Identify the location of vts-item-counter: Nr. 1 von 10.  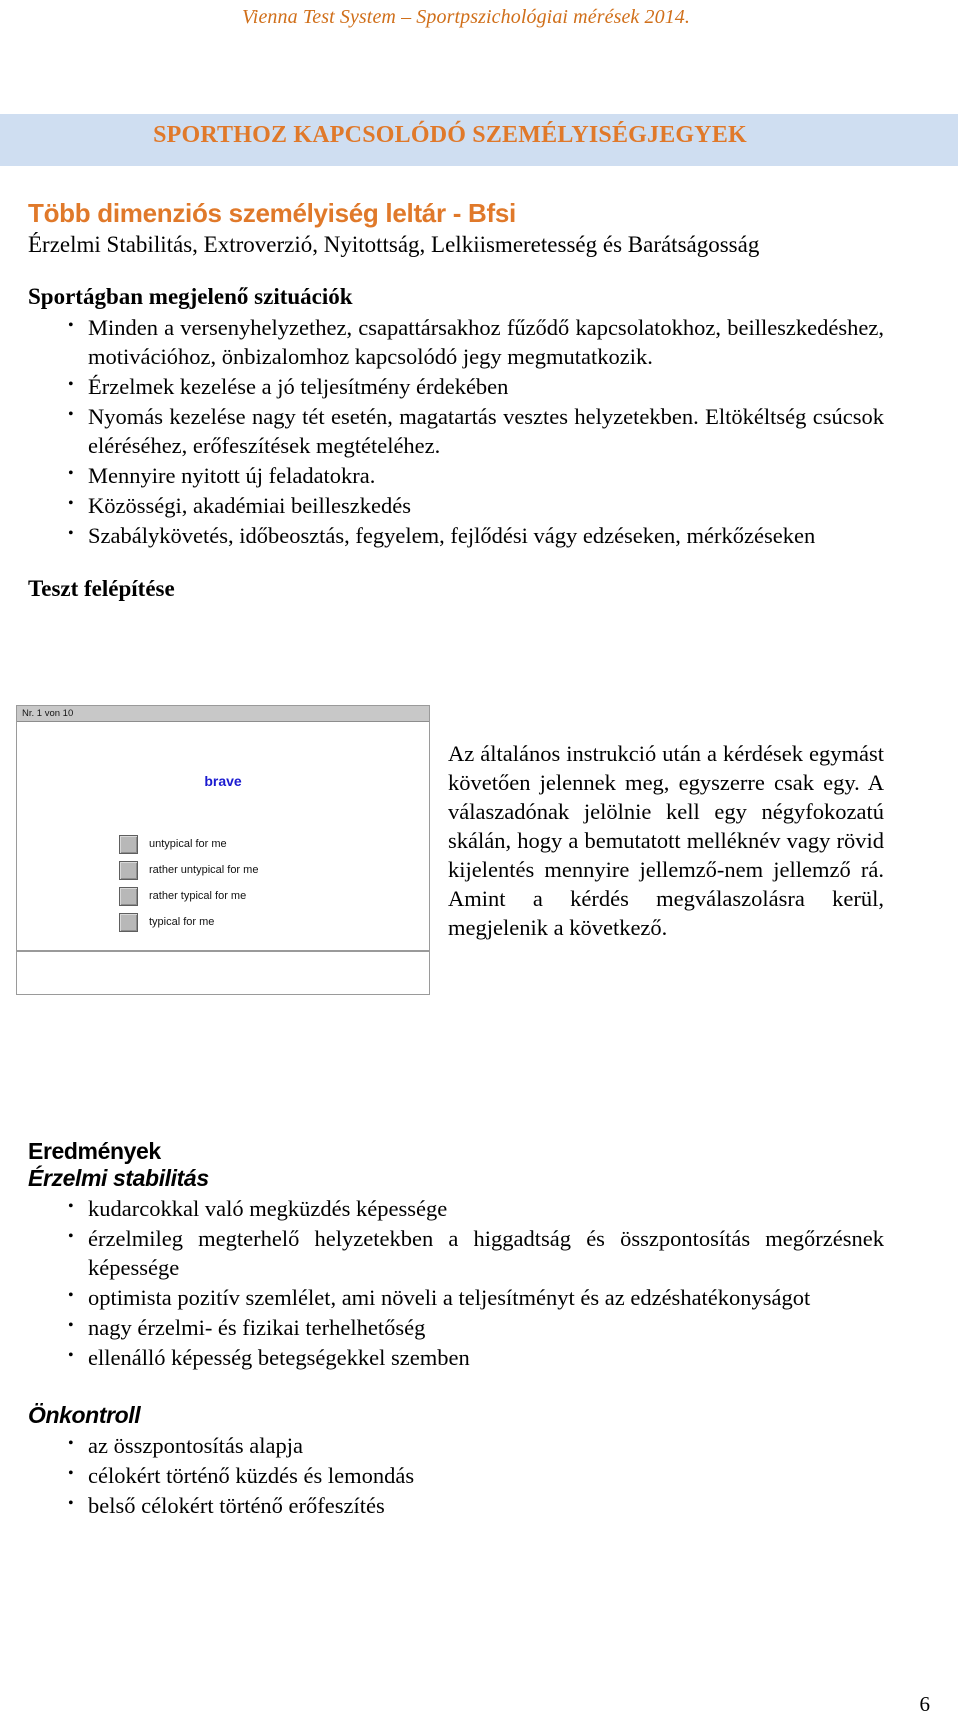
(223, 714).